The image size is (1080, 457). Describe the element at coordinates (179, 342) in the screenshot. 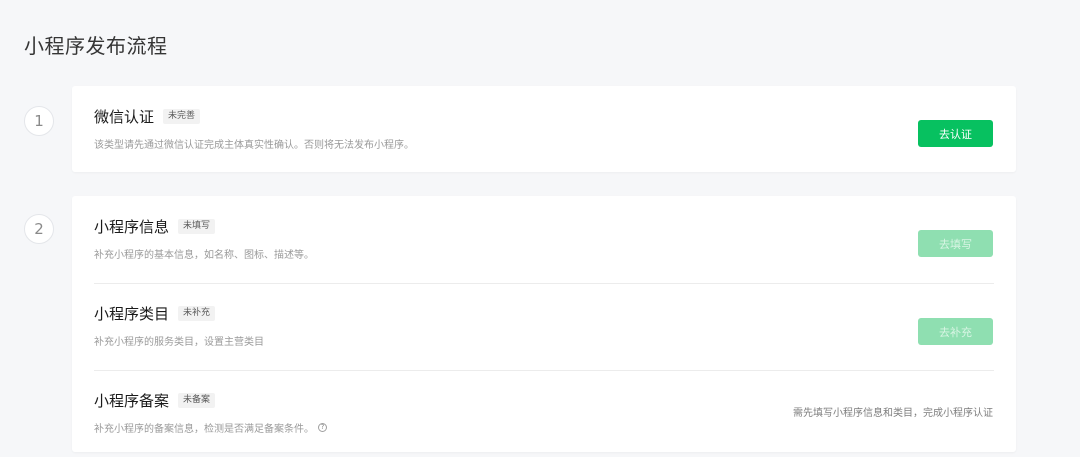

I see `row-description: 补充小程序的服务类目，设置主营类目` at that location.